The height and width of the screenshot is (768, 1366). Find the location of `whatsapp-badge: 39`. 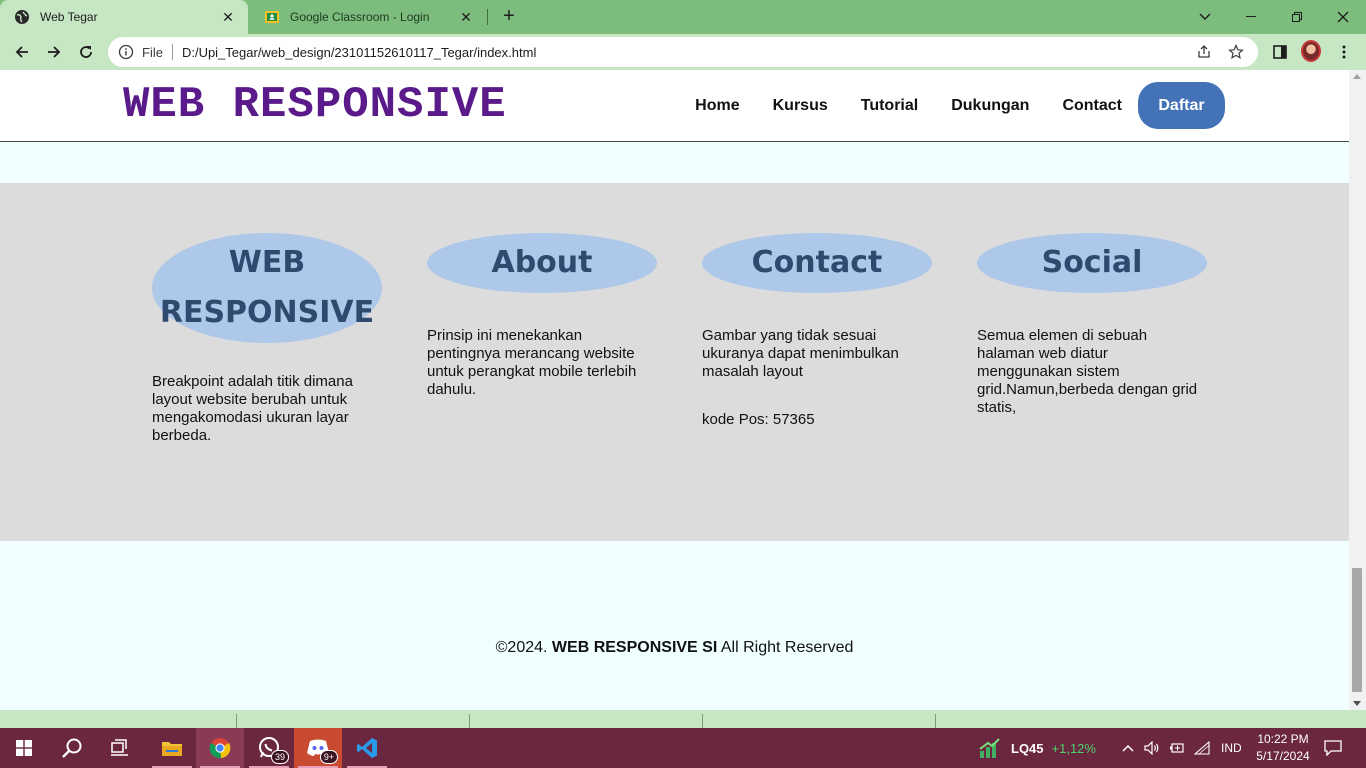

whatsapp-badge: 39 is located at coordinates (280, 757).